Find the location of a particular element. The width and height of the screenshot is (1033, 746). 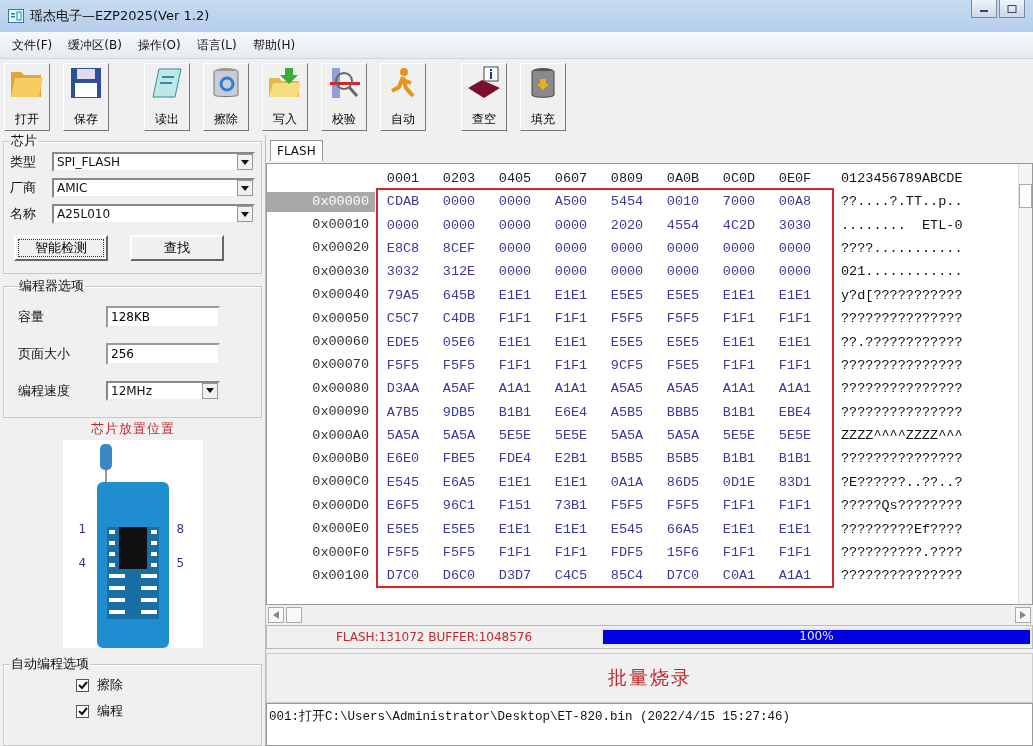

hex-cell-text: D7C0 is located at coordinates (683, 576).